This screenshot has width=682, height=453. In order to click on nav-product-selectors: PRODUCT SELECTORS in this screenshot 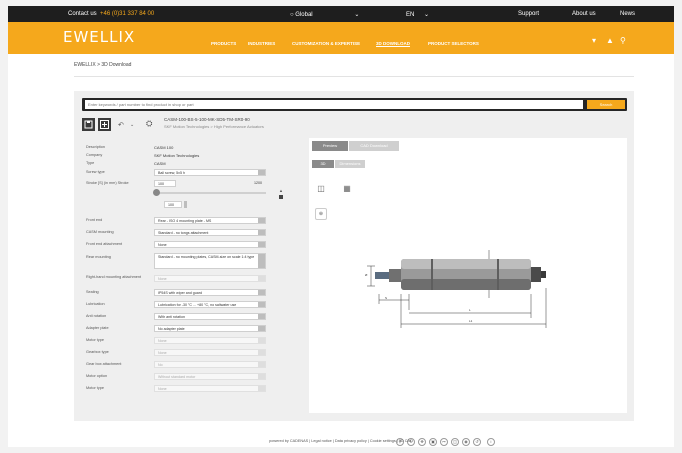, I will do `click(453, 43)`.